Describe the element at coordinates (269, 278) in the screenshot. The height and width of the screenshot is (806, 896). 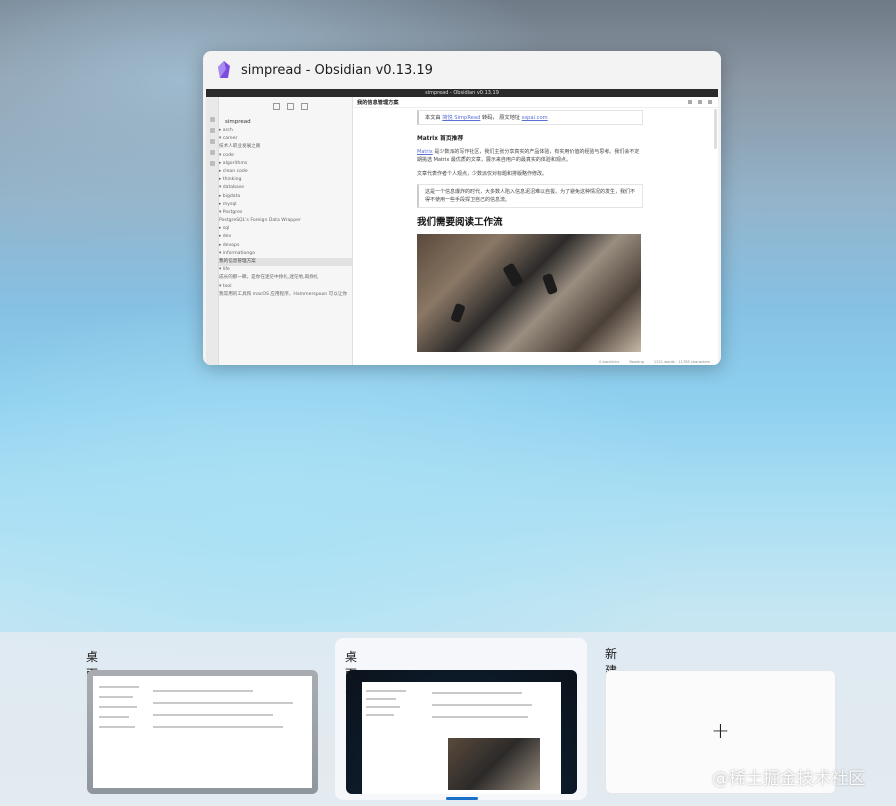
I see `tree-item: 成长的那一瞬，是你在迷茫中挣扎,迷茫地,再挣扎` at that location.